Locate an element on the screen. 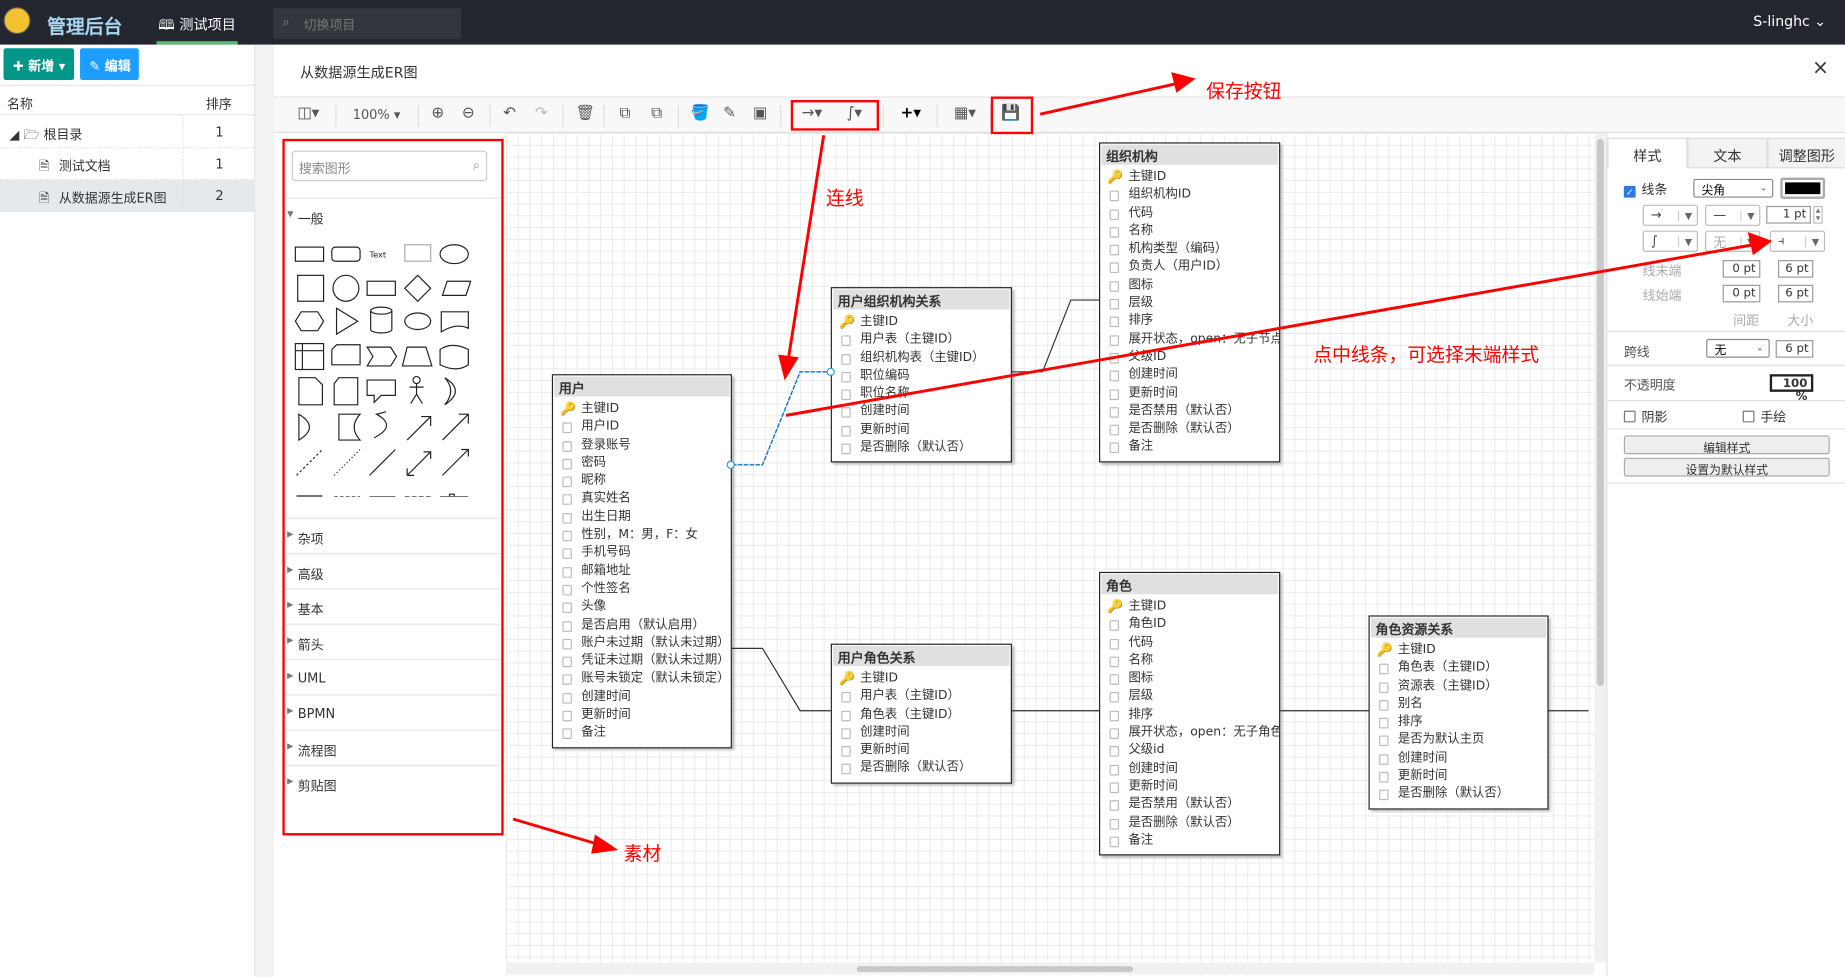  zoom-select: 100% ▾ is located at coordinates (376, 115).